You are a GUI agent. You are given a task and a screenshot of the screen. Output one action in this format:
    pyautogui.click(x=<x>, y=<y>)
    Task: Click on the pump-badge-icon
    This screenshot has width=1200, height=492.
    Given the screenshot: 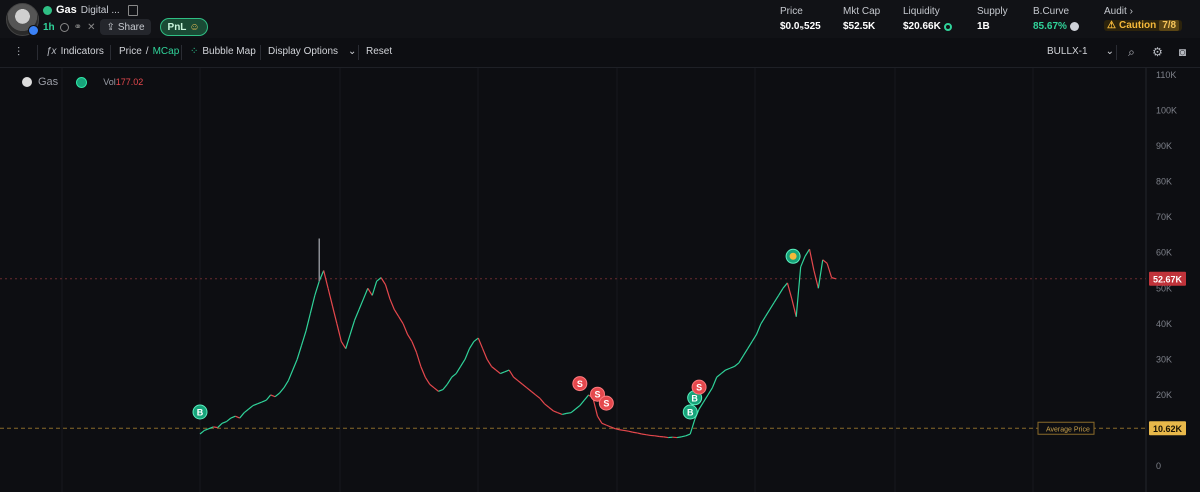 What is the action you would take?
    pyautogui.click(x=33, y=30)
    